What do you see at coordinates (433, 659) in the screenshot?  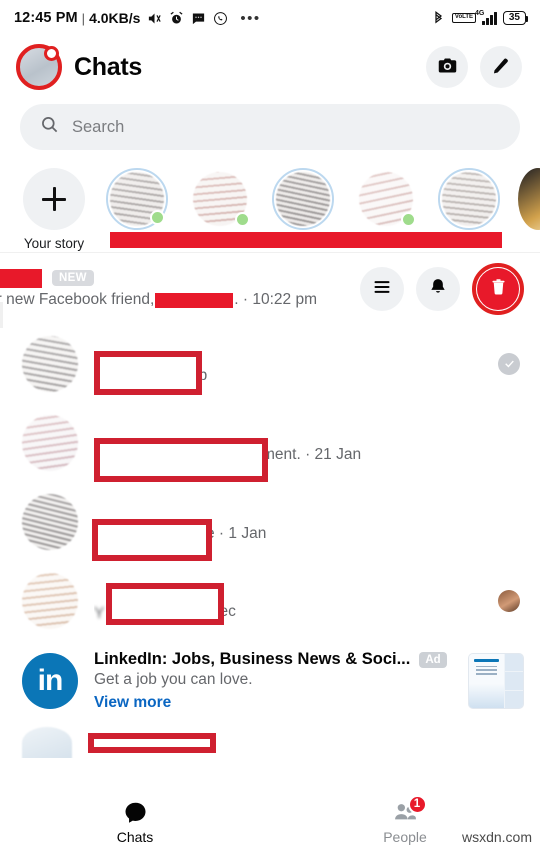 I see `ad-badge: Ad` at bounding box center [433, 659].